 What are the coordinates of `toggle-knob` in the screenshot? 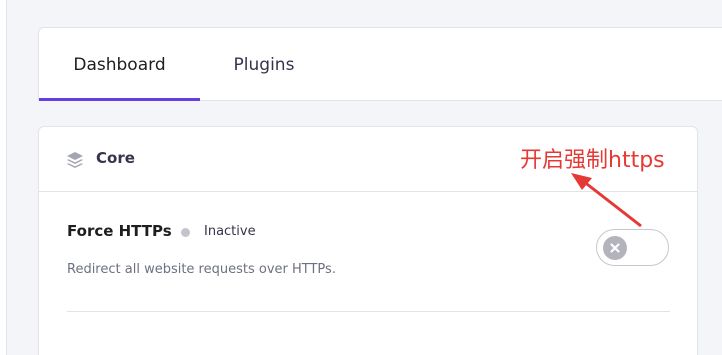 It's located at (615, 248).